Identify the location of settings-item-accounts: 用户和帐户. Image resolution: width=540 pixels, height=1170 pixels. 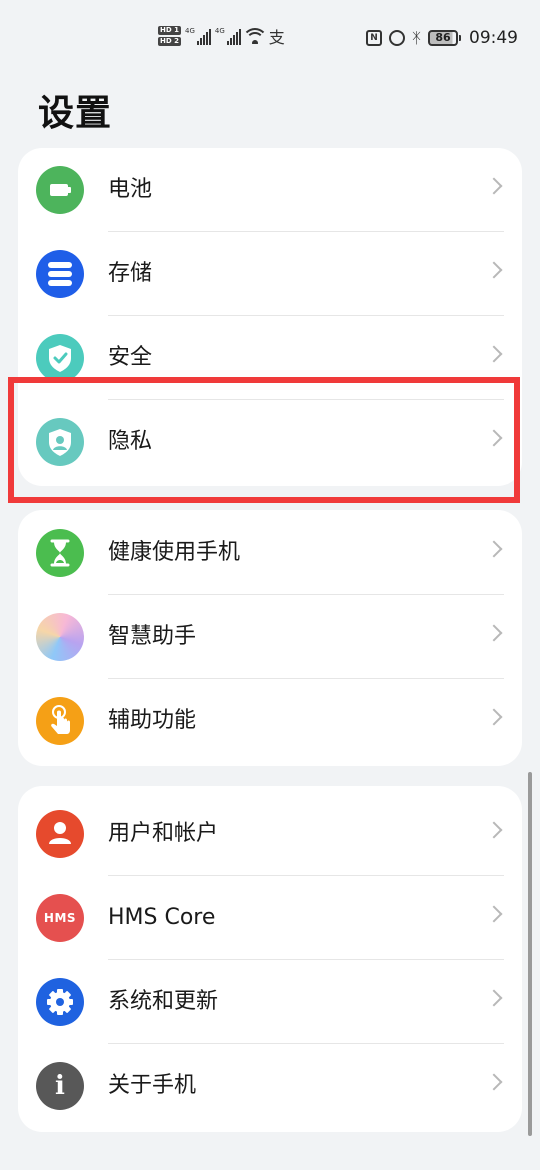
(270, 834).